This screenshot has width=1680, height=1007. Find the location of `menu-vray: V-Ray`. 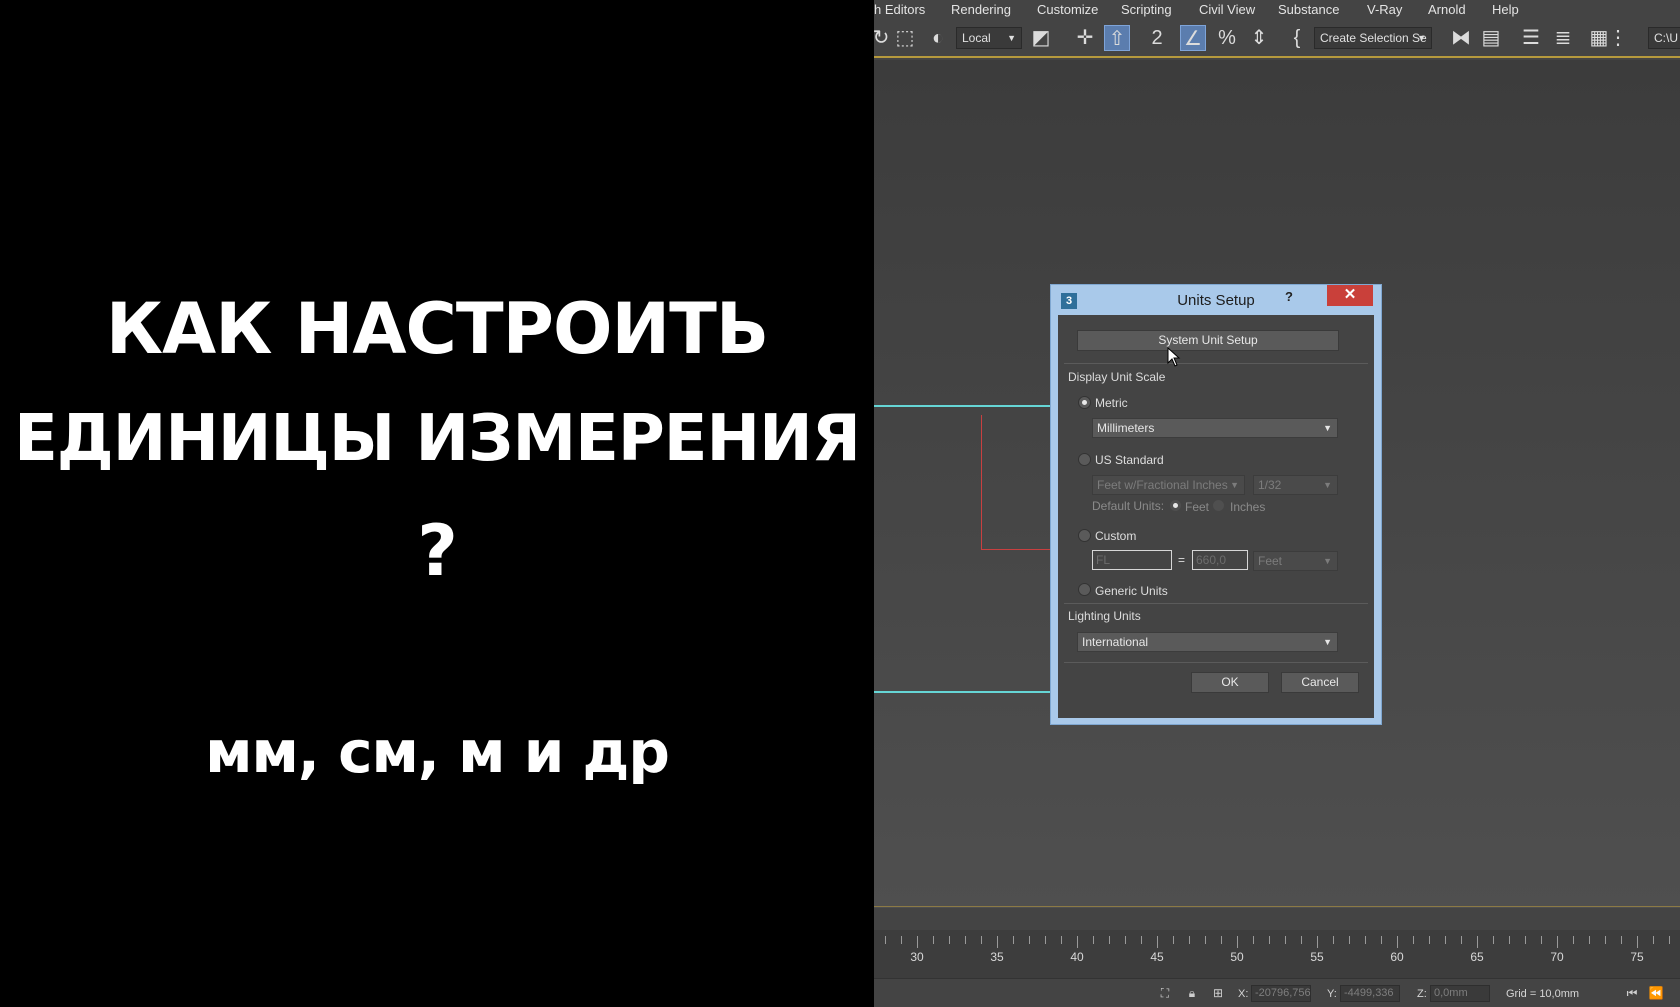

menu-vray: V-Ray is located at coordinates (1384, 9).